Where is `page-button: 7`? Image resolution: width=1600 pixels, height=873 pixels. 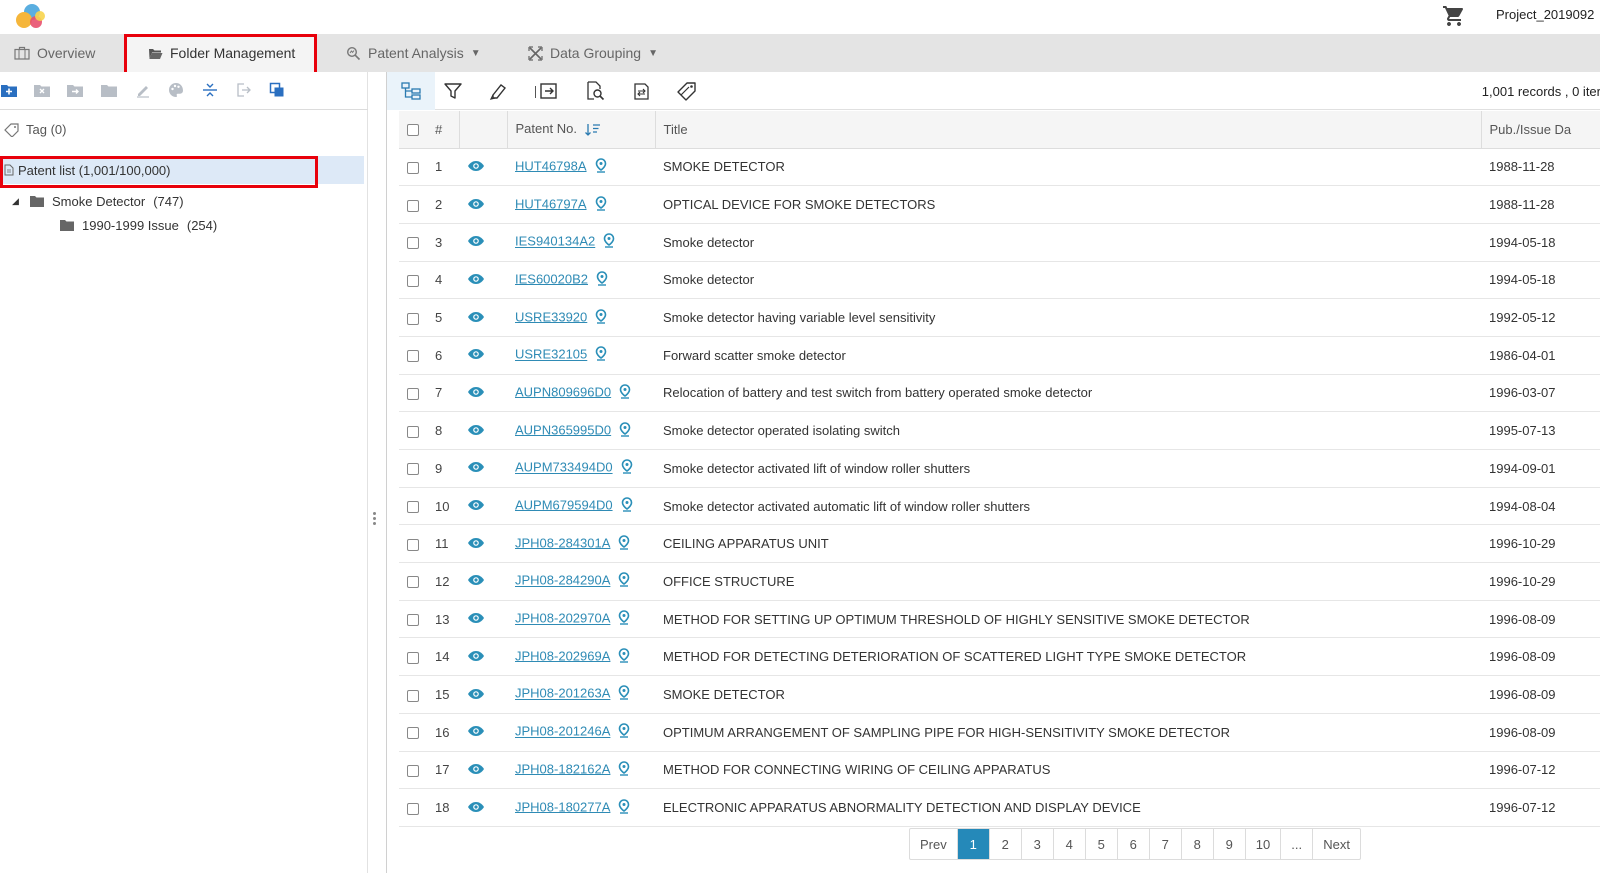
page-button: 7 is located at coordinates (1166, 844).